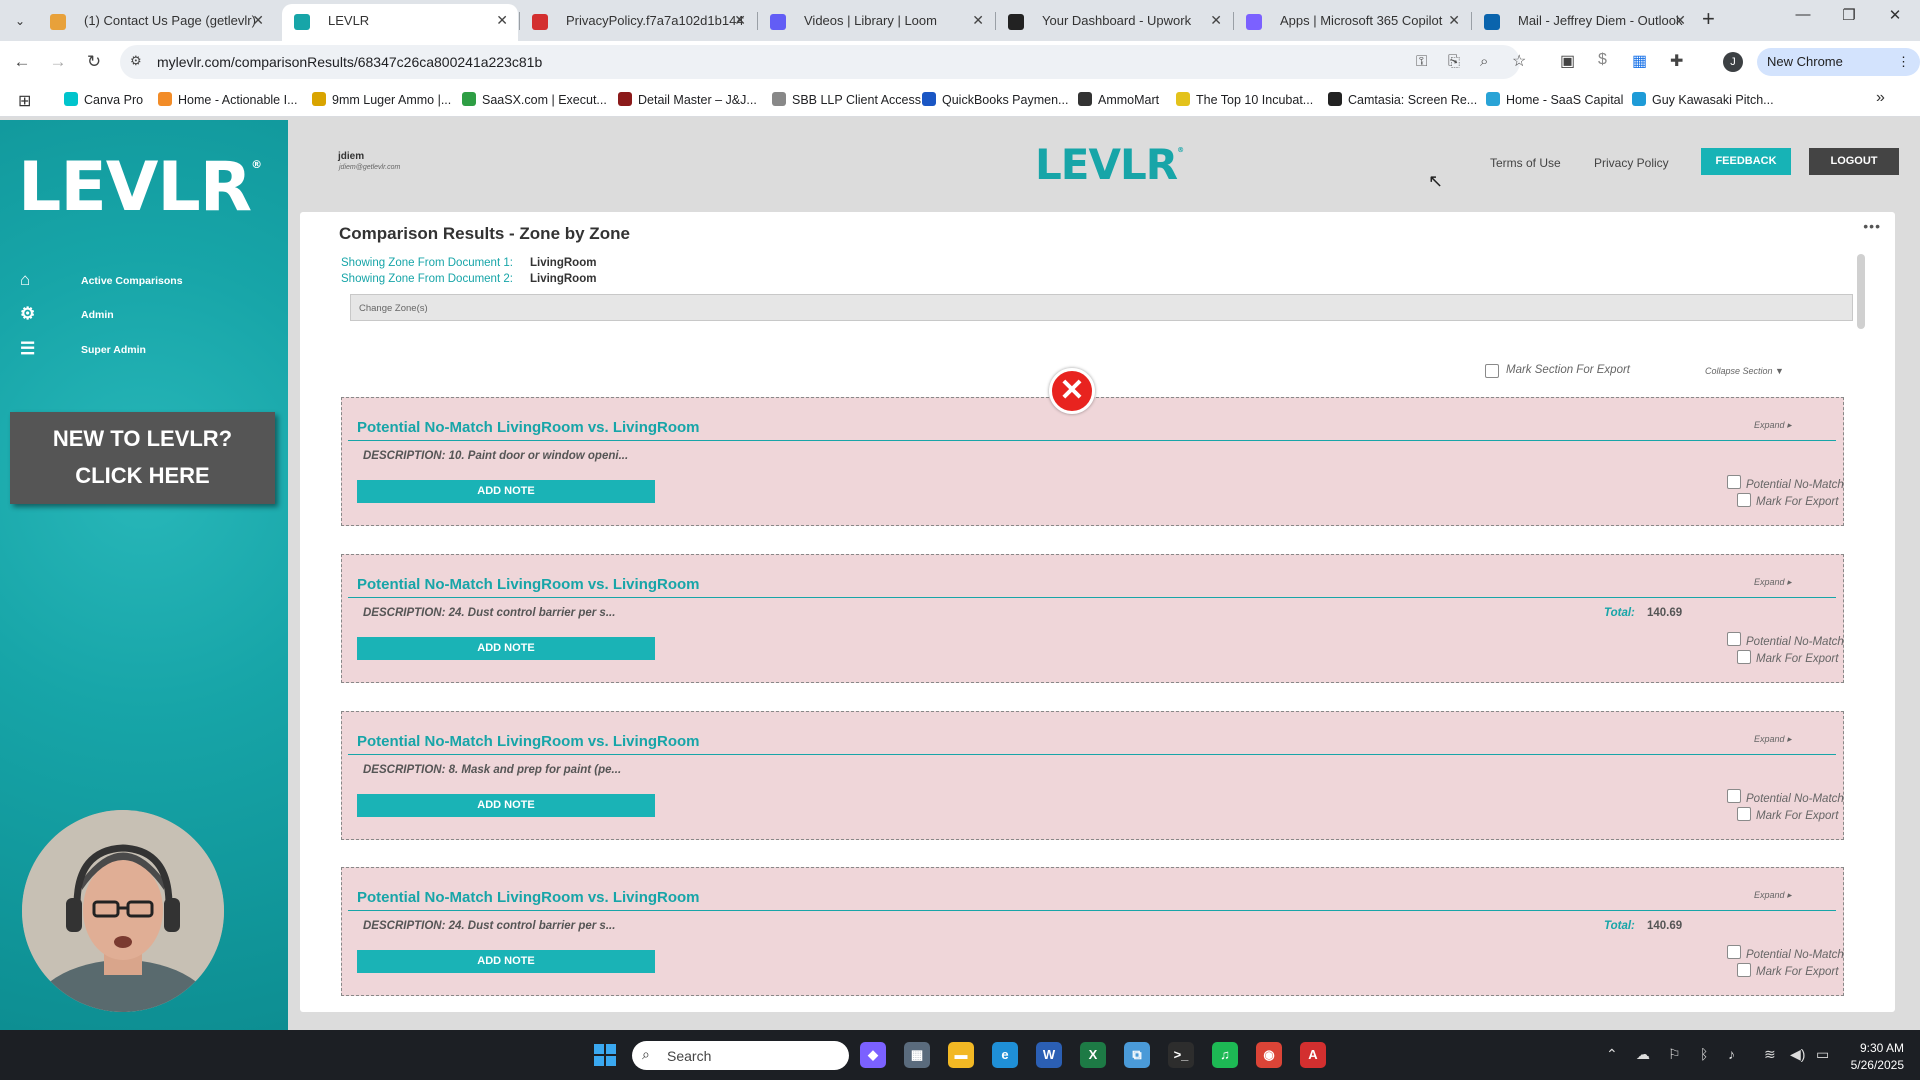 This screenshot has width=1920, height=1080. Describe the element at coordinates (1313, 1055) in the screenshot. I see `acrobat-app-icon: A` at that location.